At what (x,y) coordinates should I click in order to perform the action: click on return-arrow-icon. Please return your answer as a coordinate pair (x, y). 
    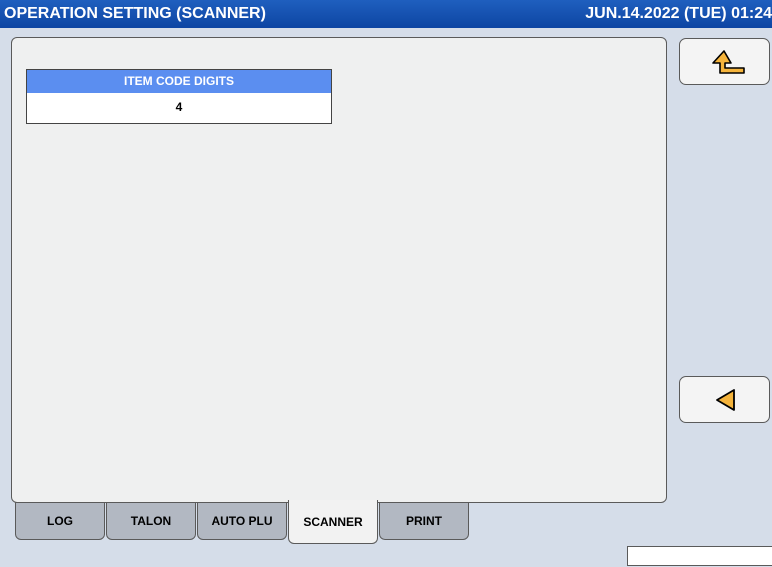
    Looking at the image, I should click on (728, 62).